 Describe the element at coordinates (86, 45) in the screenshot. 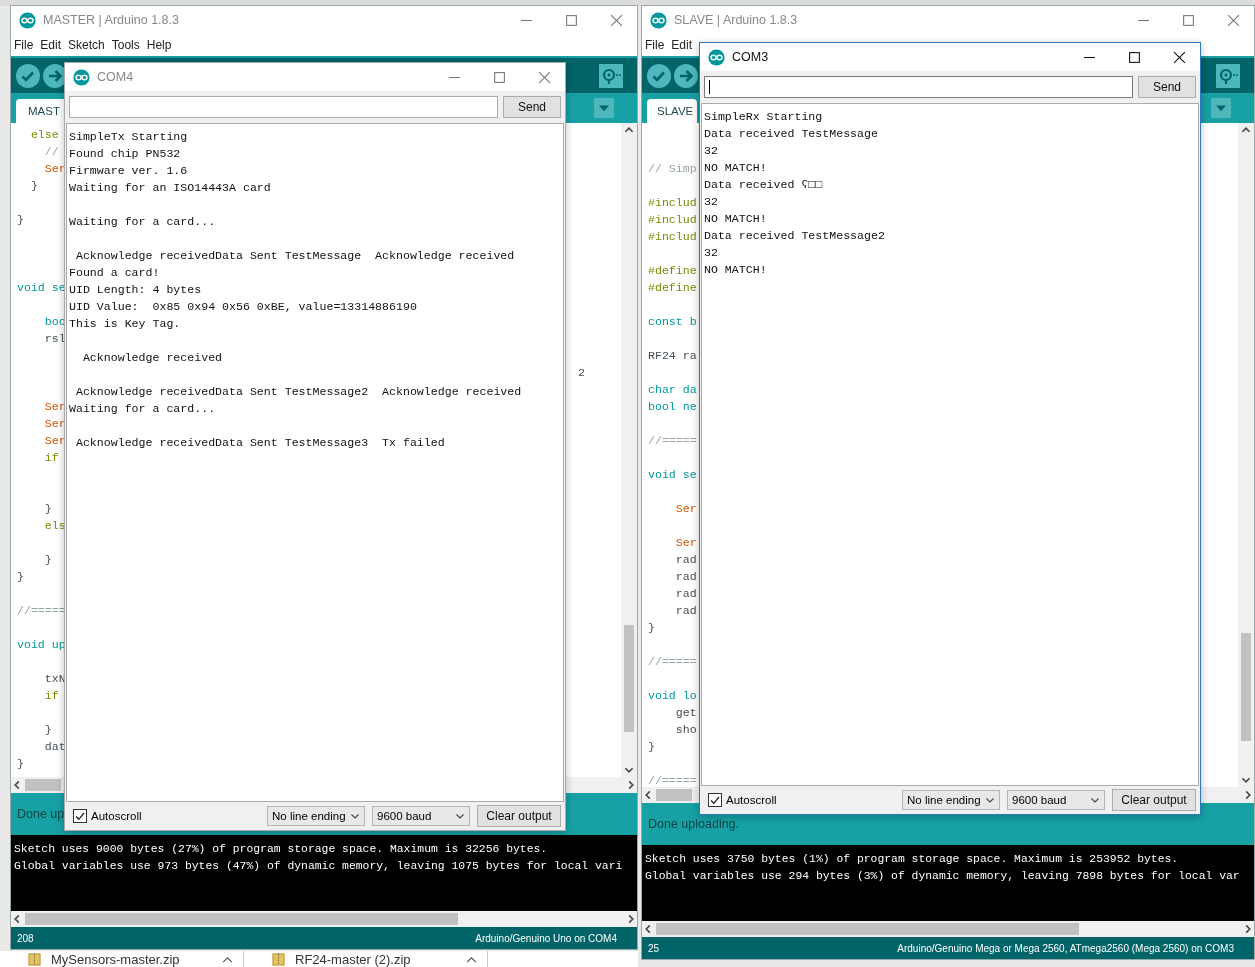

I see `menu-item: Sketch` at that location.